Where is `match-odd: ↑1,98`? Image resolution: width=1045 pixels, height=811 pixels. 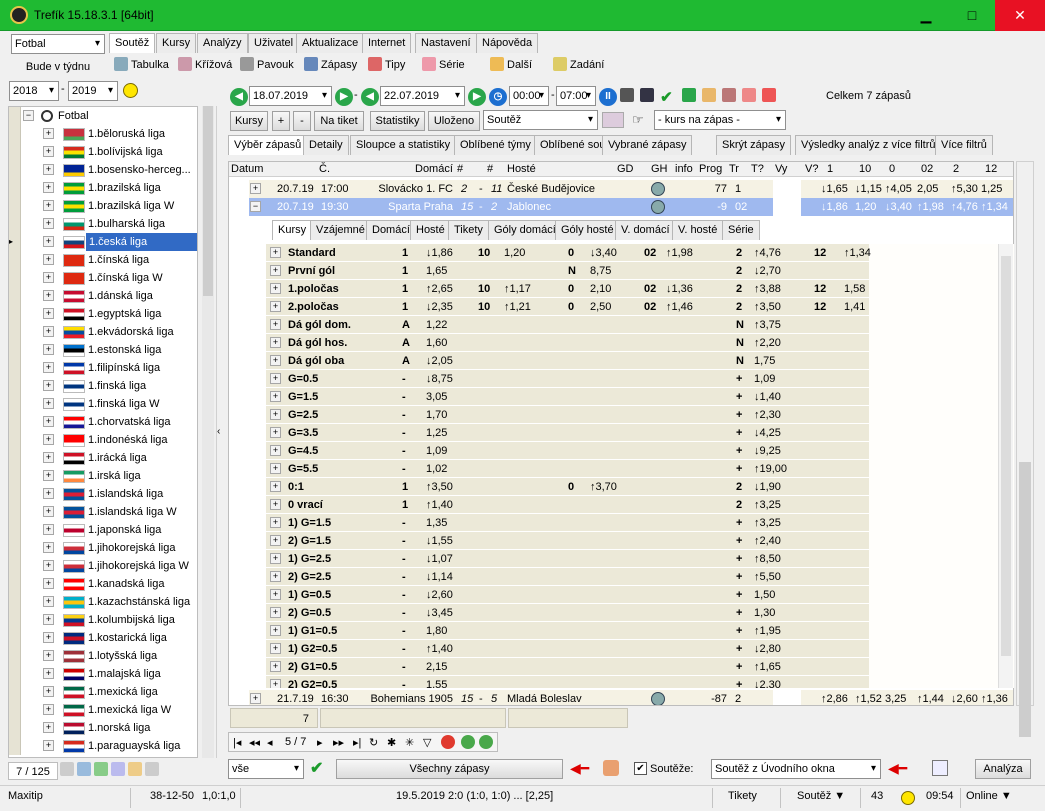 match-odd: ↑1,98 is located at coordinates (930, 207).